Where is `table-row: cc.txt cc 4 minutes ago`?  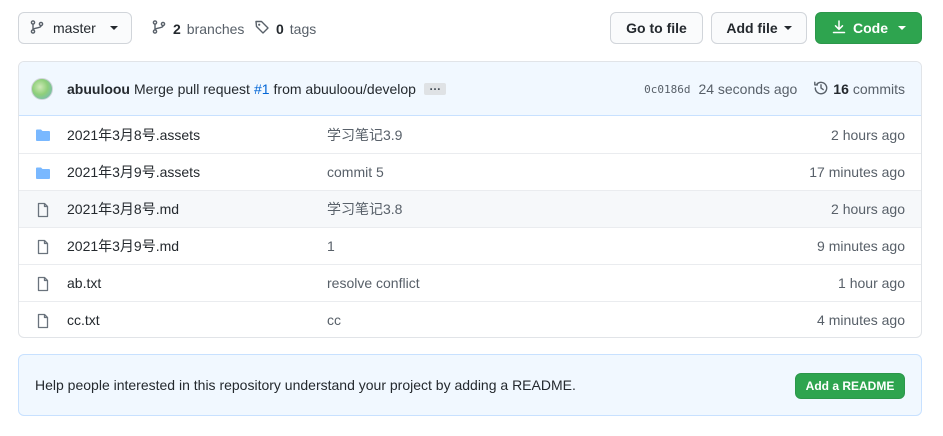 table-row: cc.txt cc 4 minutes ago is located at coordinates (470, 319).